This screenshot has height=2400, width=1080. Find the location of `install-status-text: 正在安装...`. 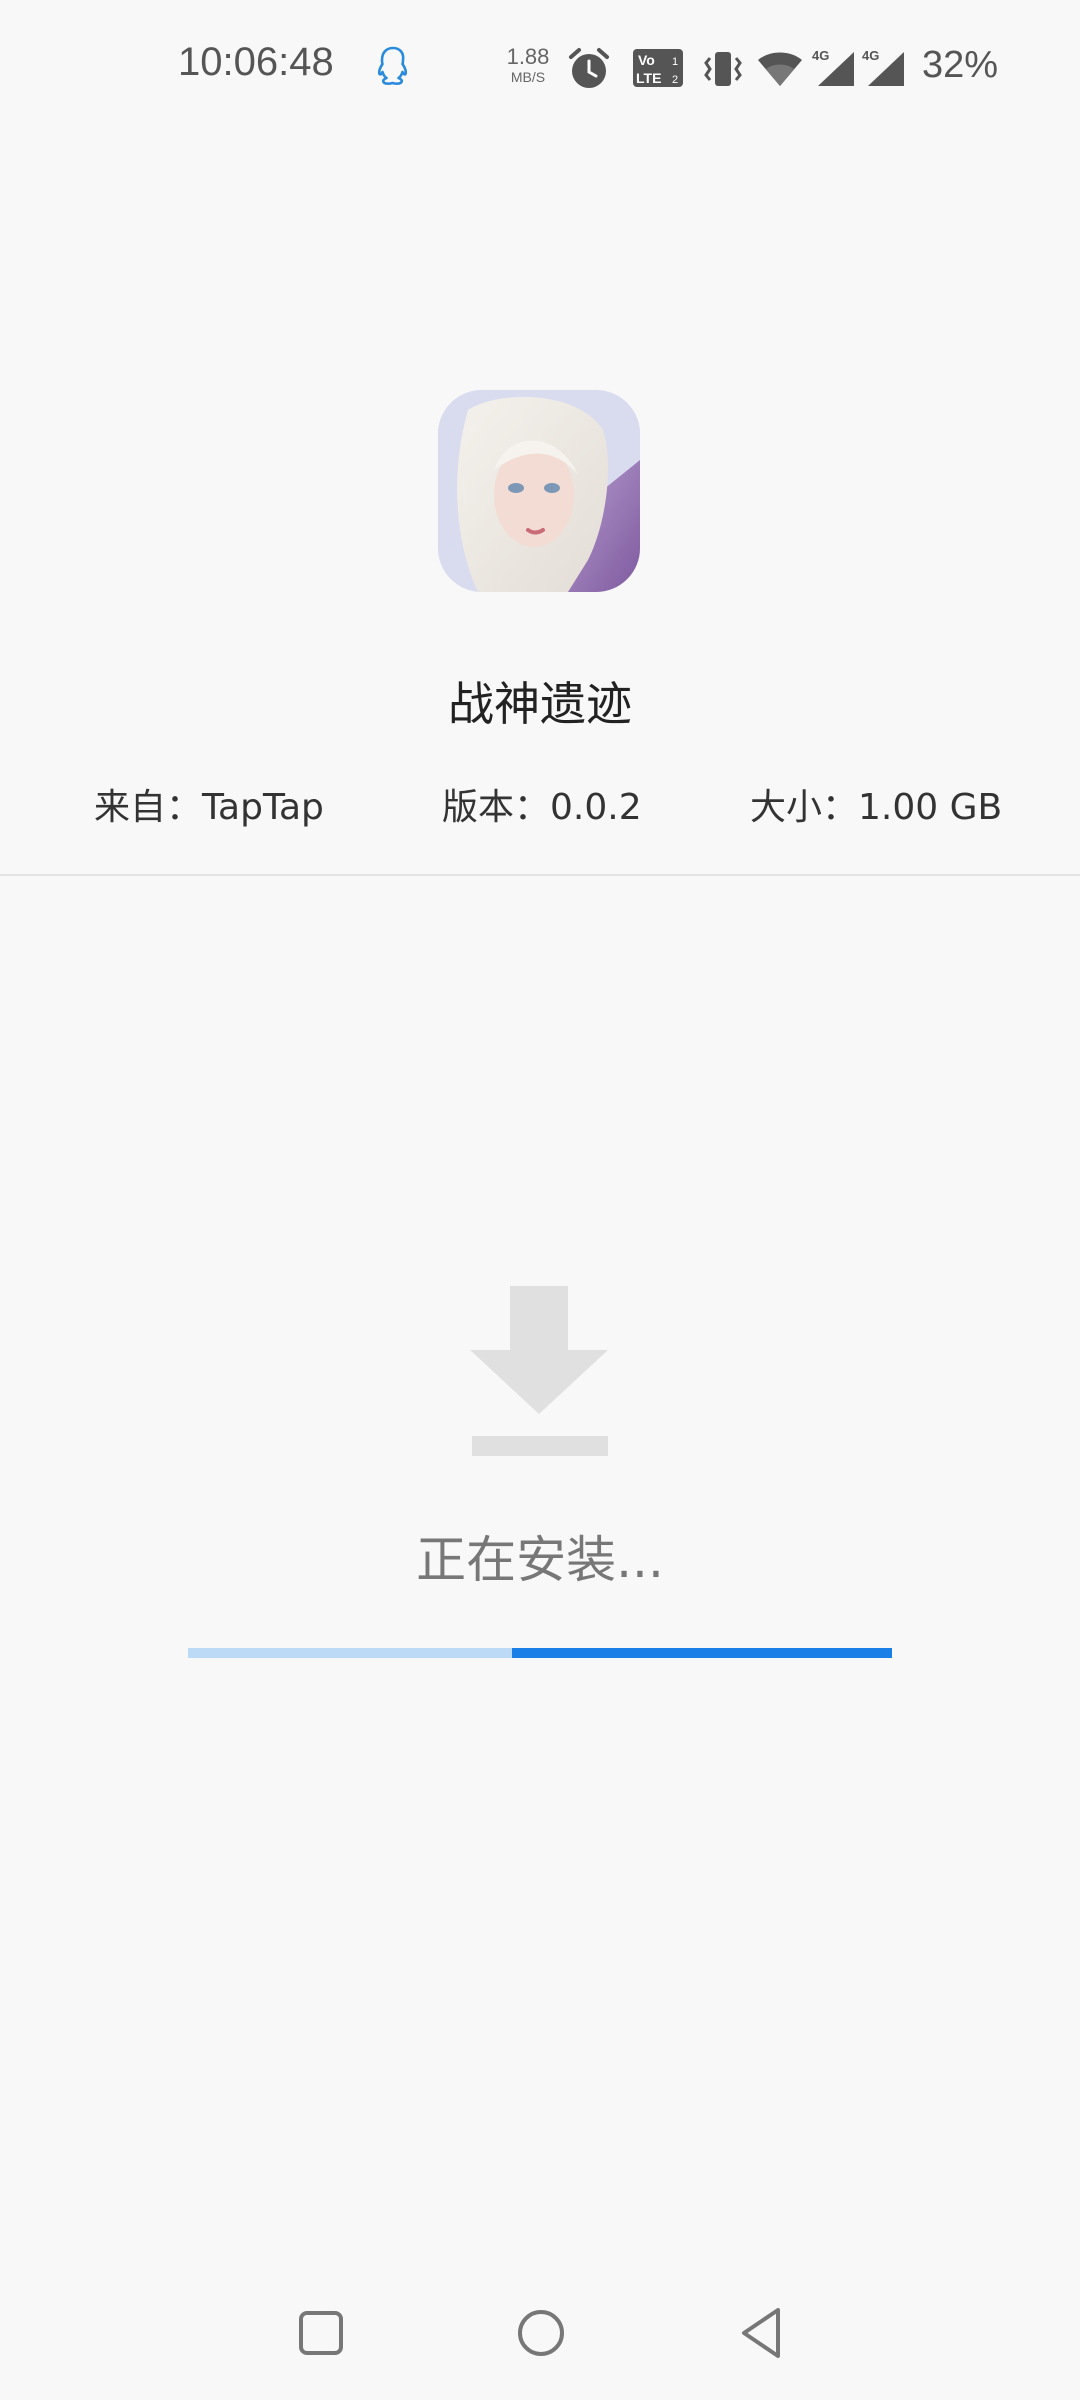

install-status-text: 正在安装... is located at coordinates (540, 1560).